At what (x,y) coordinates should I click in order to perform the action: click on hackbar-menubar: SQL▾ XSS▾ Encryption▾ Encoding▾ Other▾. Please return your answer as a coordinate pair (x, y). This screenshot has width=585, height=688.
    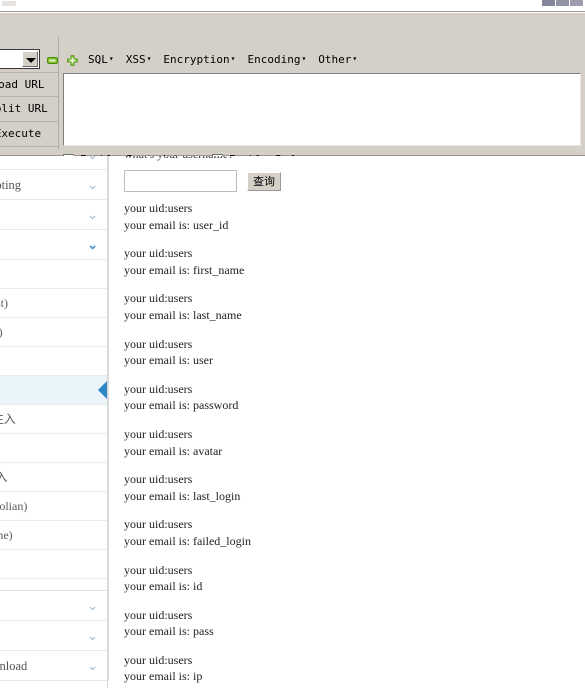
    Looking at the image, I should click on (228, 61).